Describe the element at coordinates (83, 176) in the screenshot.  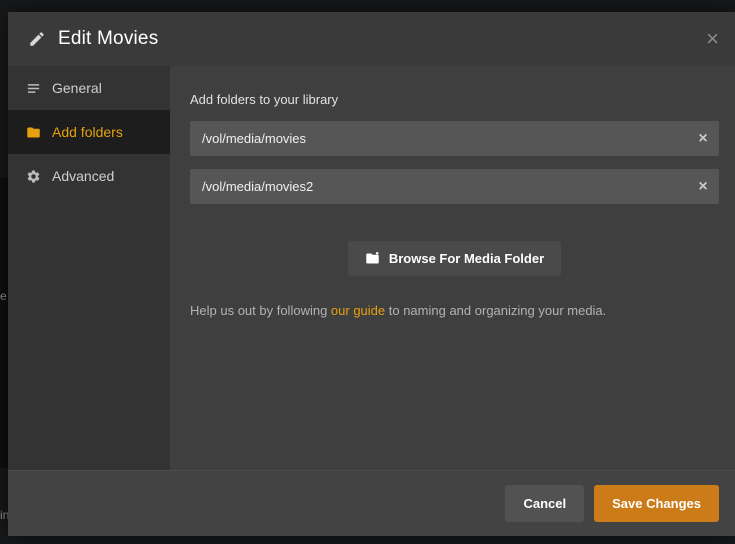
I see `sidebar-item-label: Advanced` at that location.